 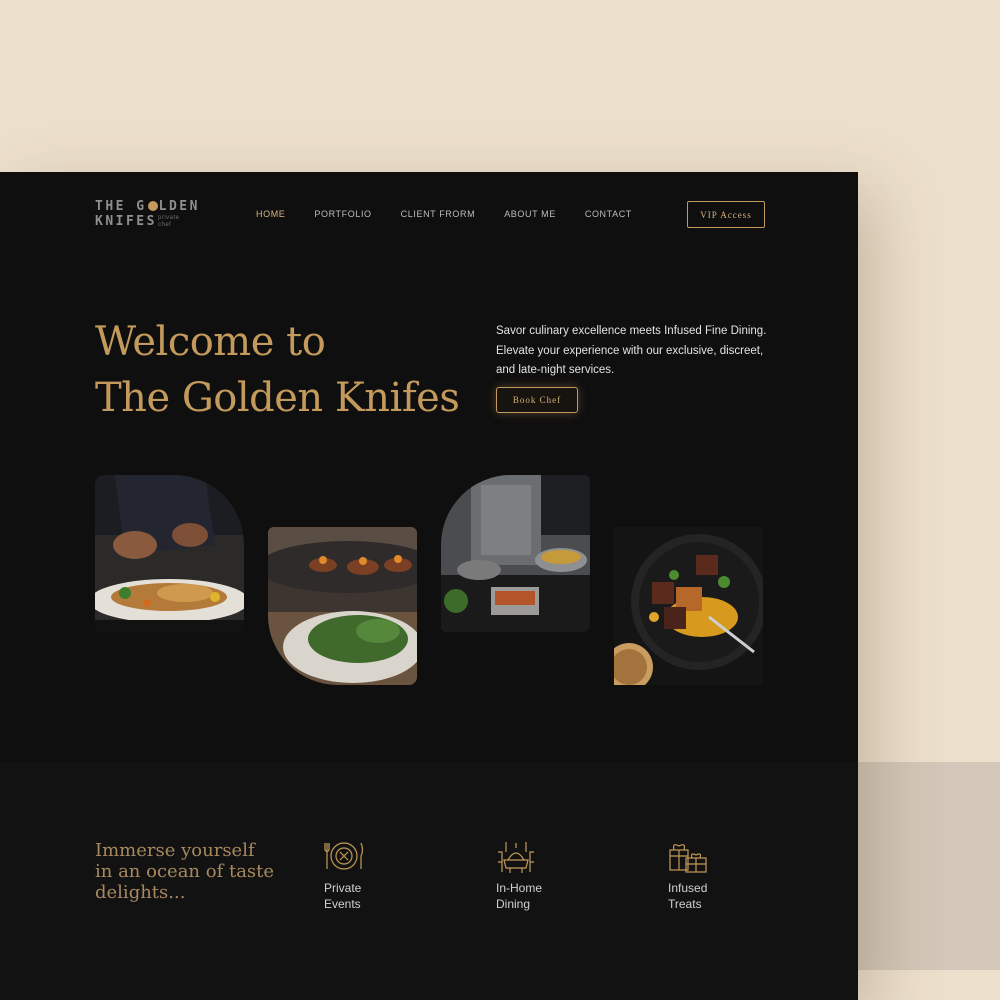 What do you see at coordinates (210, 342) in the screenshot?
I see `hero-title-line1: Welcome to` at bounding box center [210, 342].